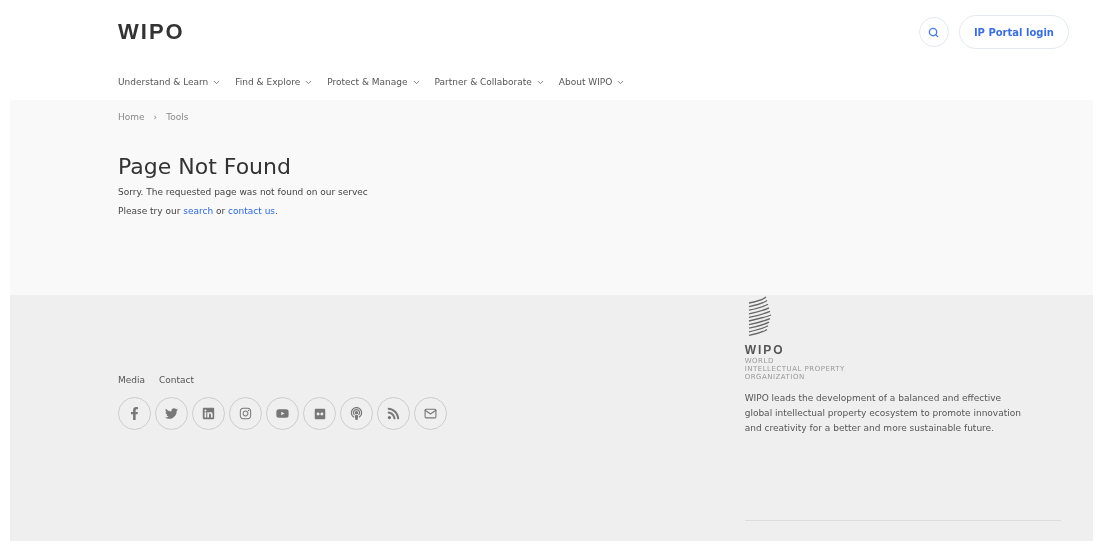 The height and width of the screenshot is (541, 1103). Describe the element at coordinates (177, 380) in the screenshot. I see `footer-link: Contact` at that location.